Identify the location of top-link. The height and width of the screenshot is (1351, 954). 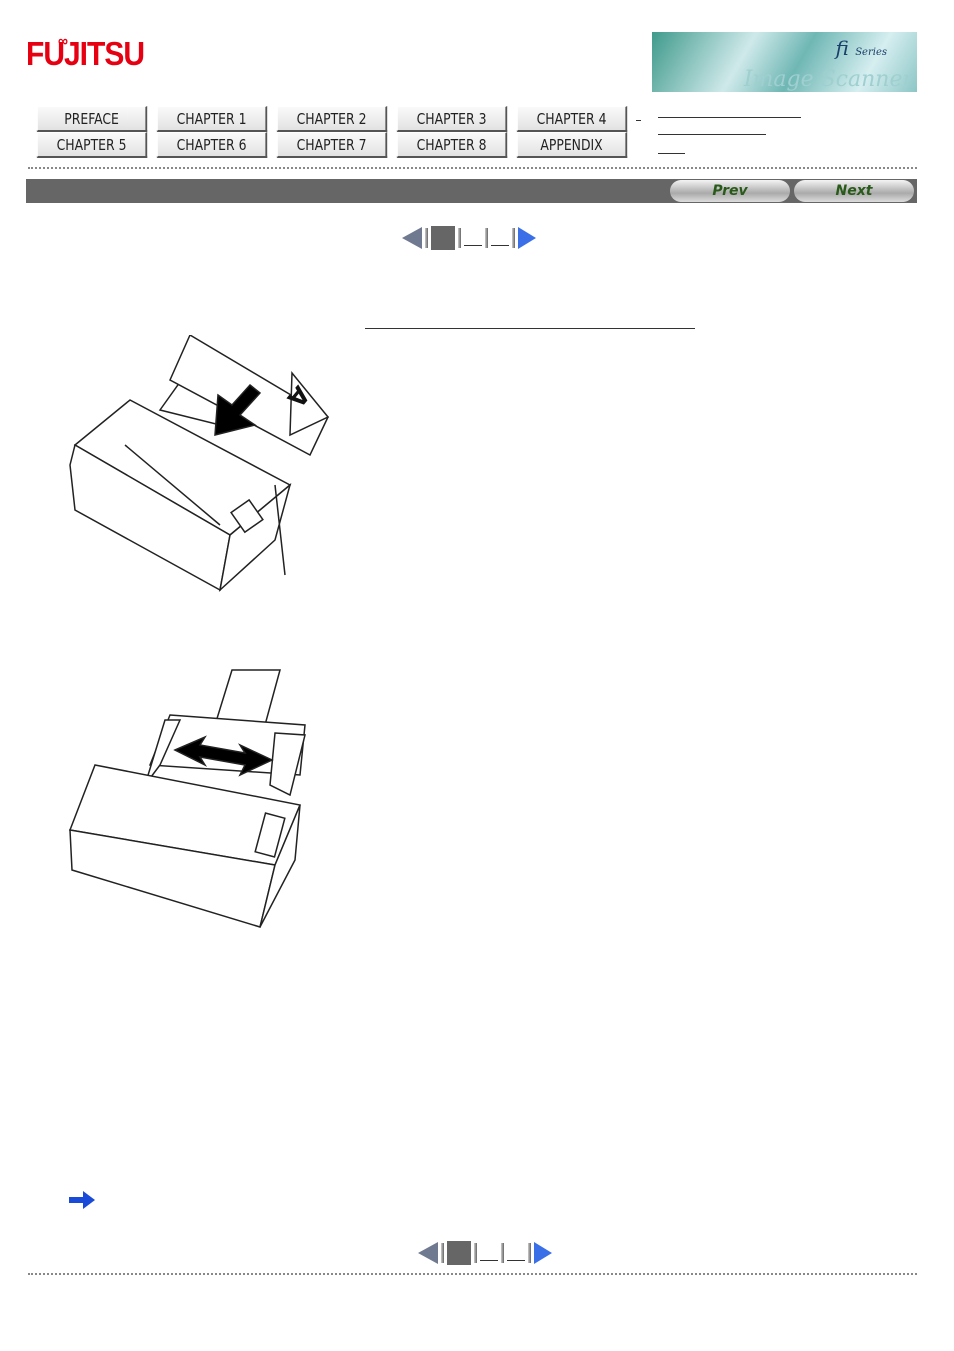
(671, 153).